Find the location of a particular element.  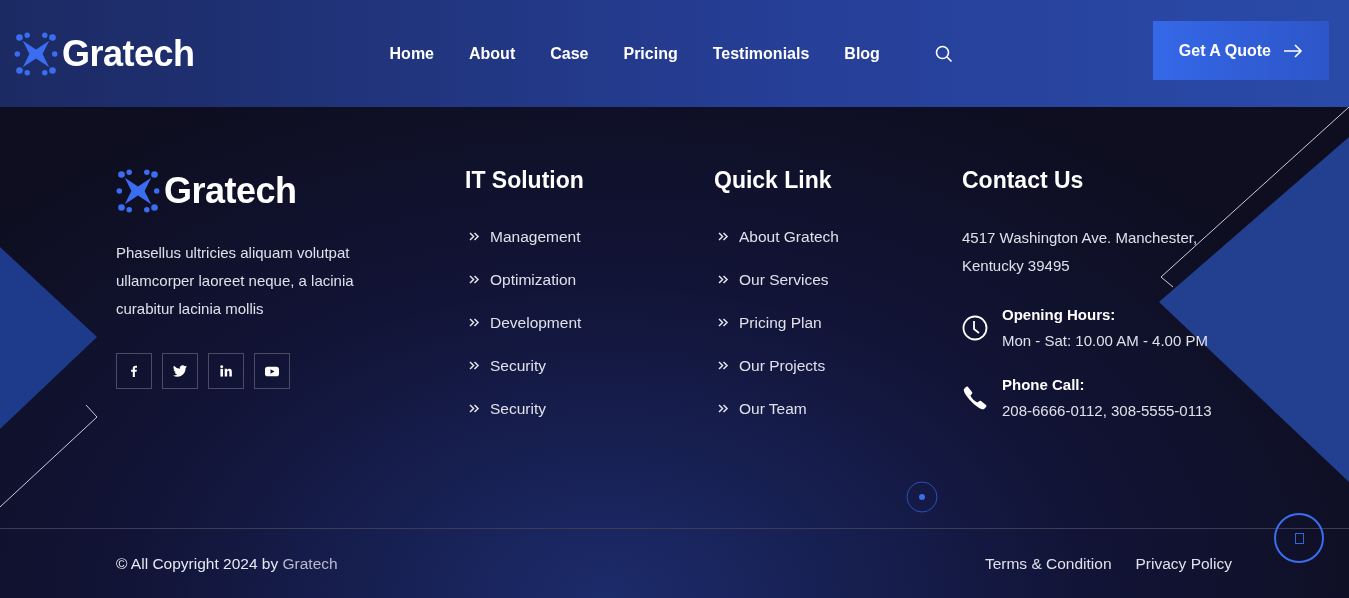

footer-link: Management is located at coordinates (535, 236).